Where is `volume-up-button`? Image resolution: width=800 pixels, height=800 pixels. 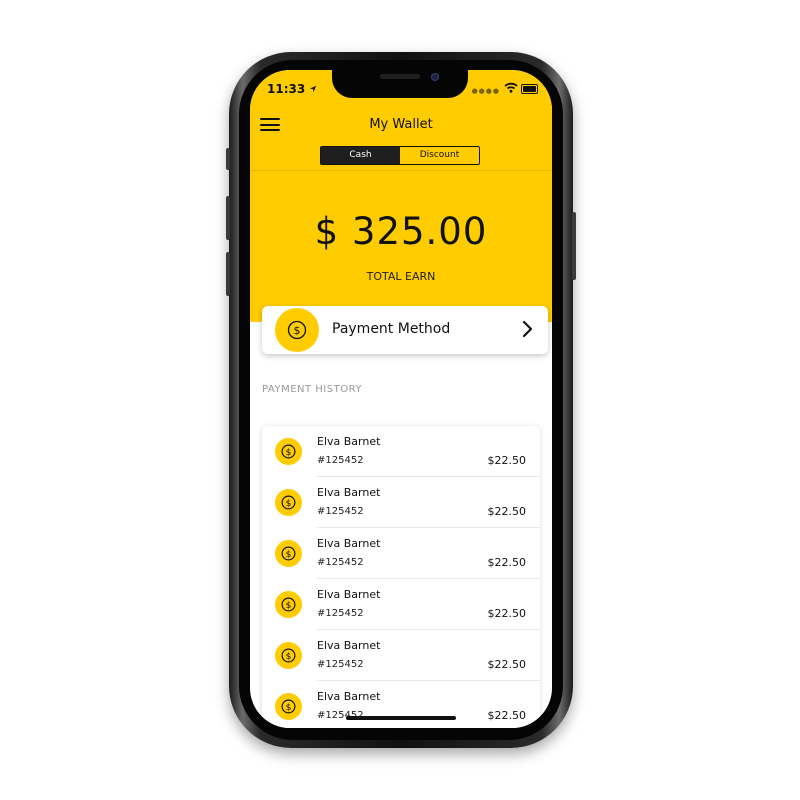
volume-up-button is located at coordinates (228, 218).